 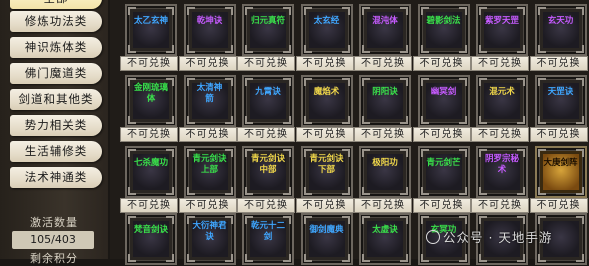 What do you see at coordinates (385, 239) in the screenshot?
I see `skill-book-icon: 太虚诀` at bounding box center [385, 239].